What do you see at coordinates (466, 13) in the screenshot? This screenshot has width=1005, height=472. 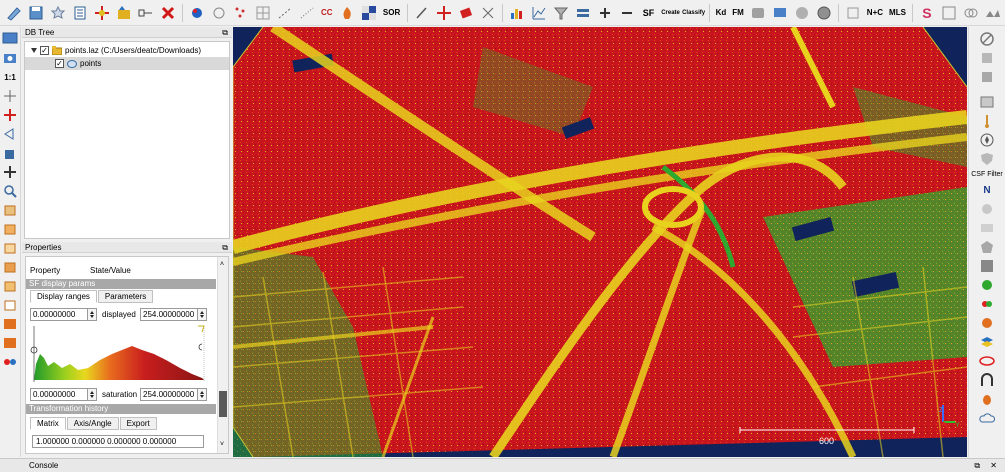 I see `eraser-icon` at bounding box center [466, 13].